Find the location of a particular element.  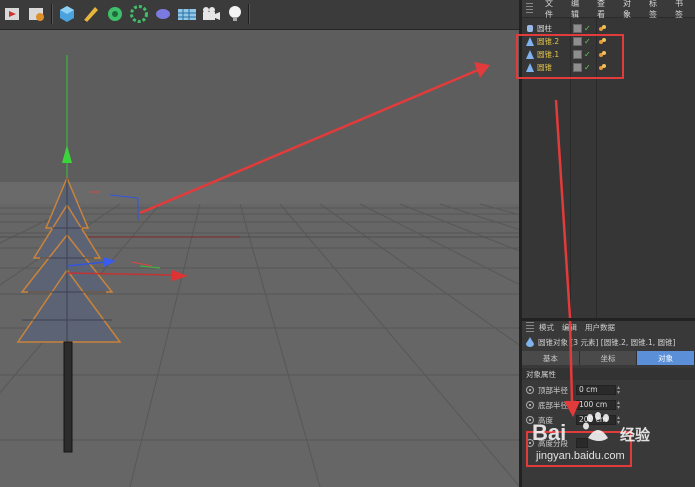

play-object-icon is located at coordinates (13, 14).